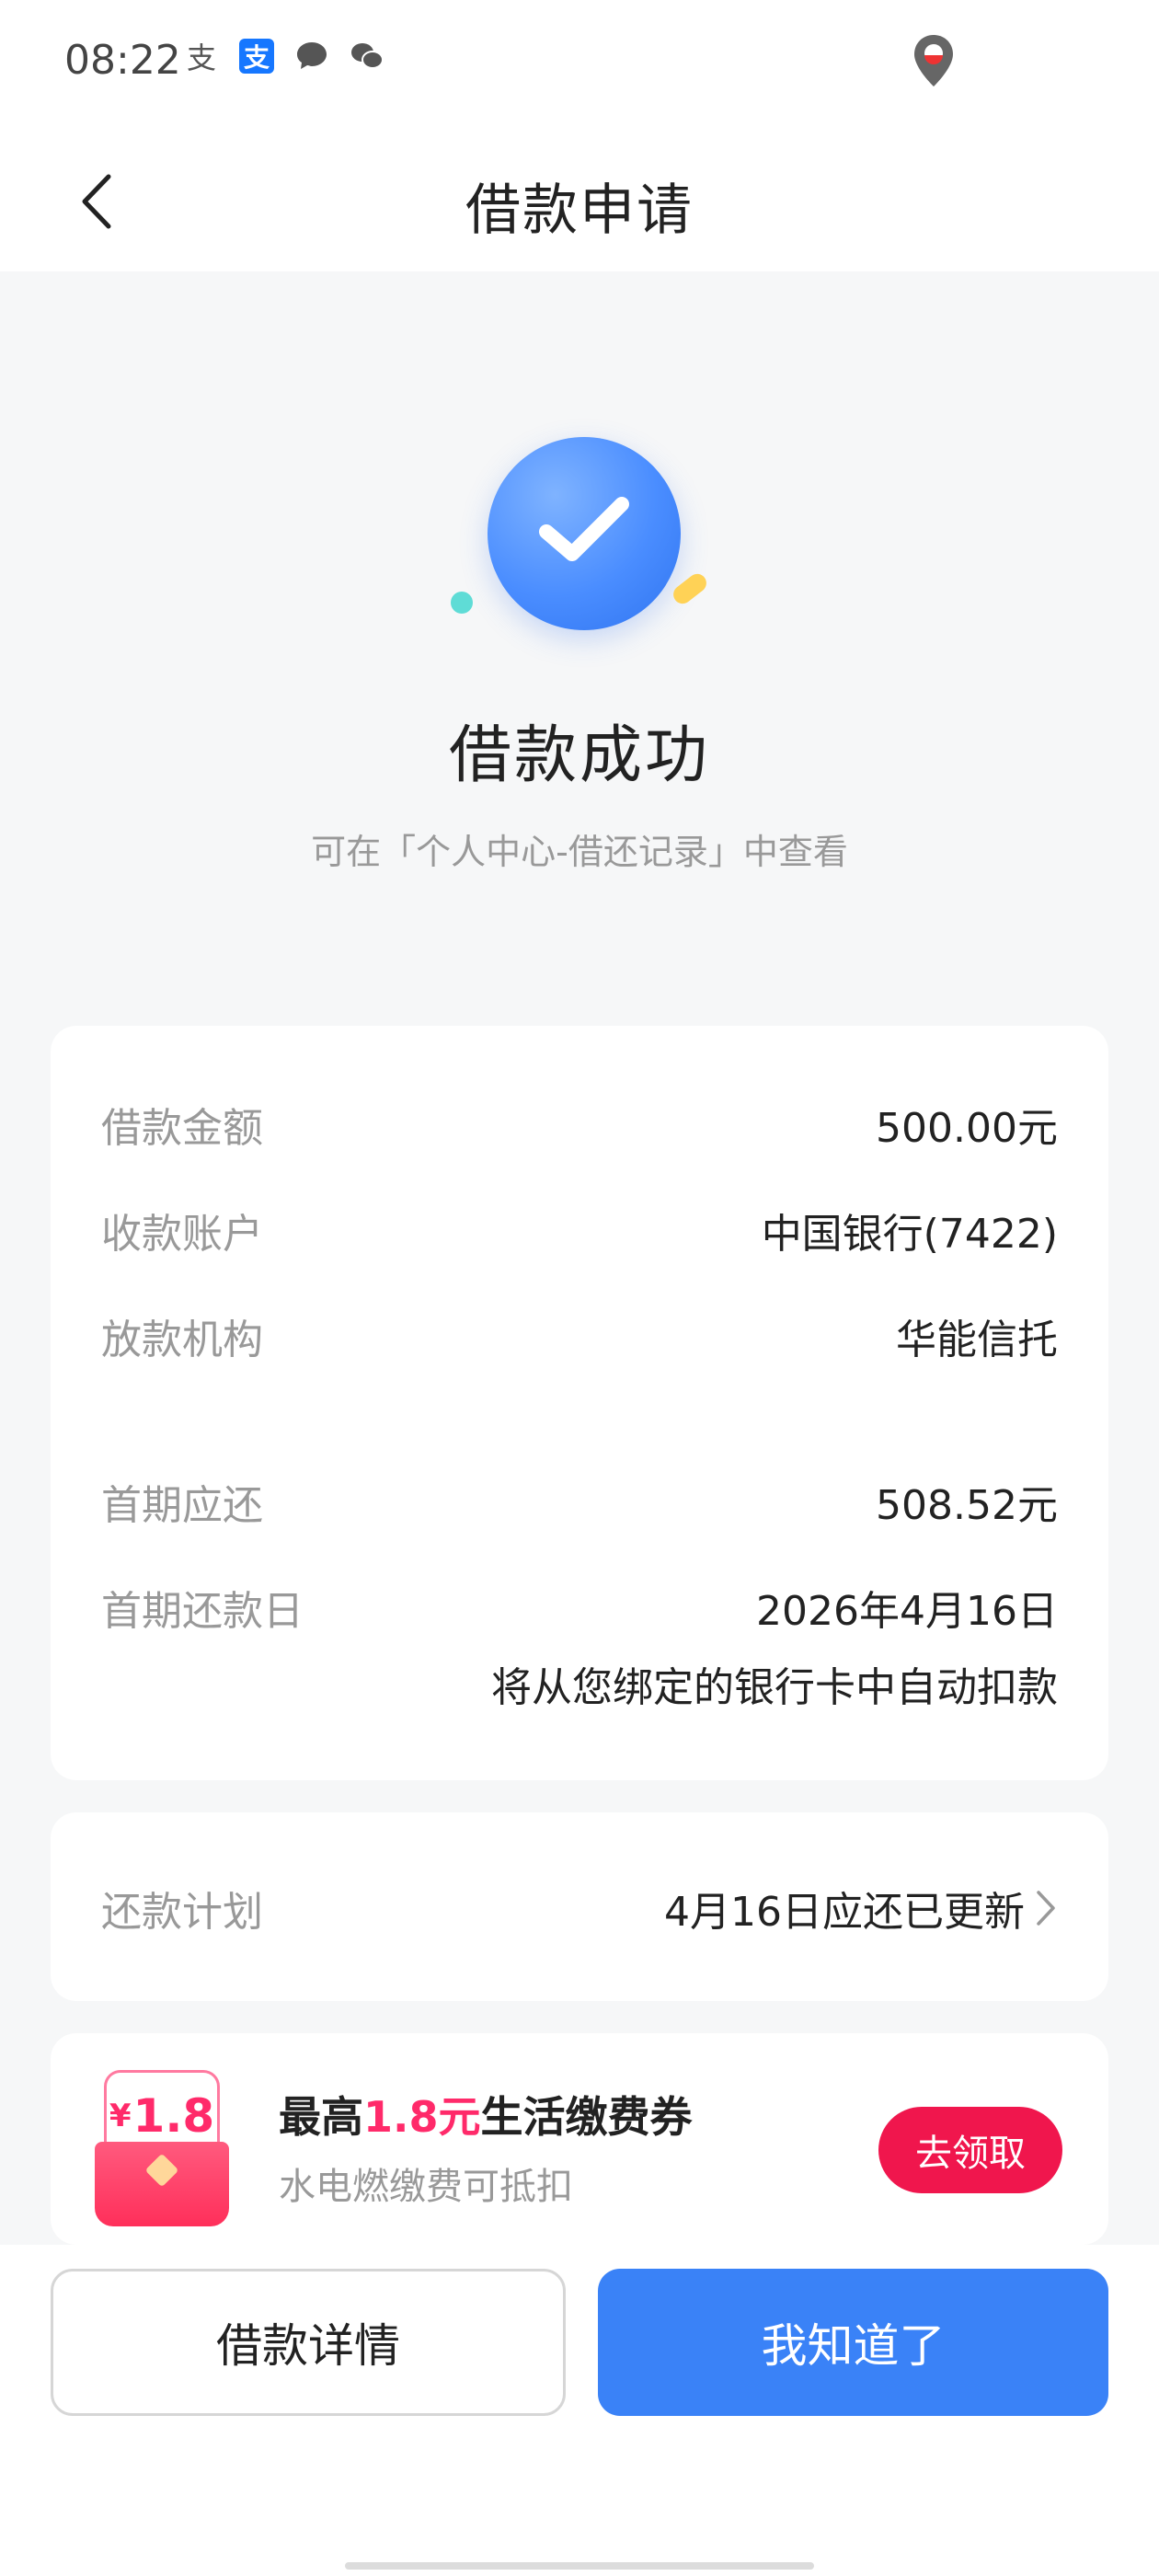  I want to click on info-label: 借款金额, so click(182, 1128).